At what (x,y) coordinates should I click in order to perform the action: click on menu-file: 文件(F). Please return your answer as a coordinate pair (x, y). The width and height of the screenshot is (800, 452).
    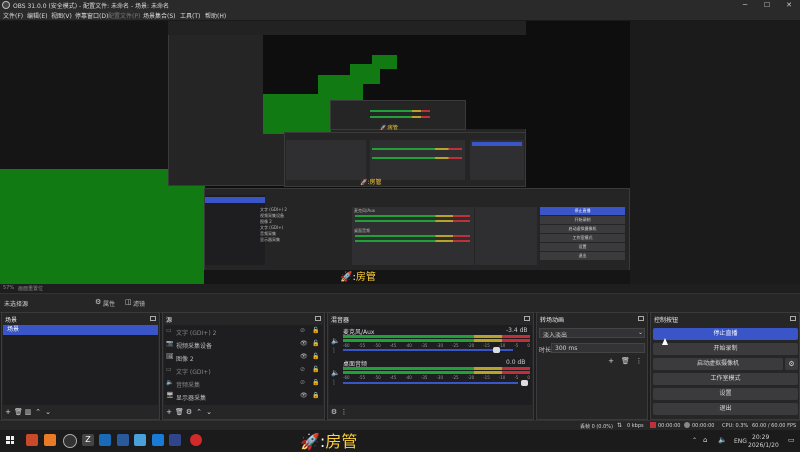
    Looking at the image, I should click on (13, 15).